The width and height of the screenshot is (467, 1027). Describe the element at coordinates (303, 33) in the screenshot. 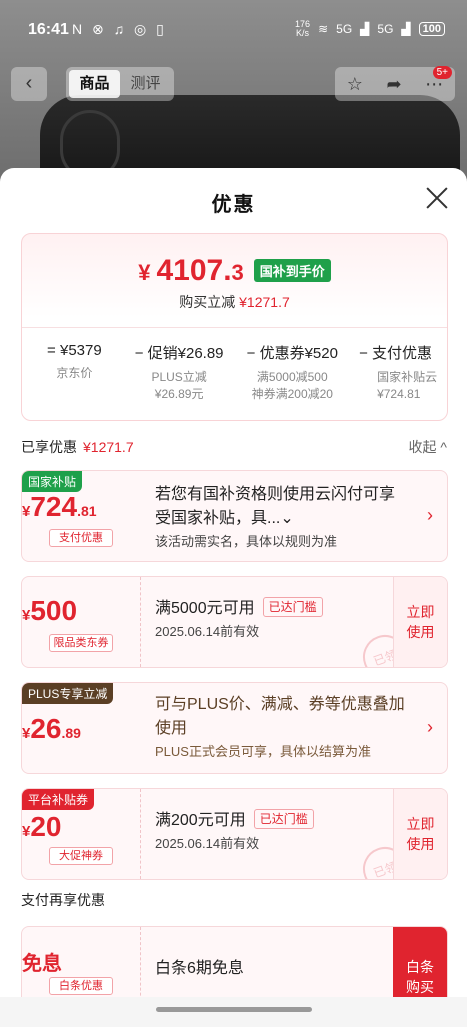

I see `network-speed-unit: K/s` at that location.